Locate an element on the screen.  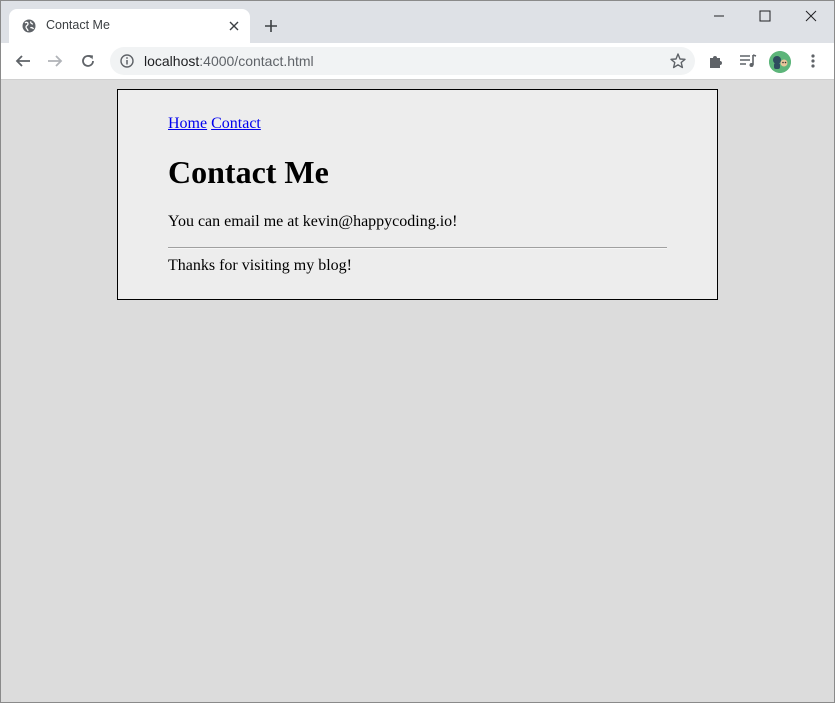
minimize-icon is located at coordinates (719, 16).